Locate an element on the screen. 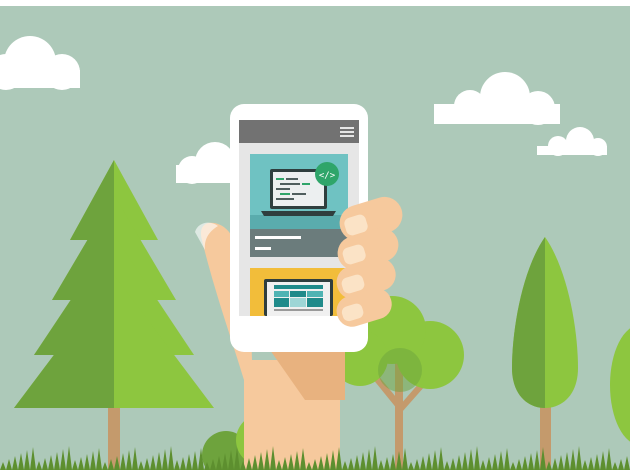 The width and height of the screenshot is (630, 470). code-badge-text: </> is located at coordinates (327, 176).